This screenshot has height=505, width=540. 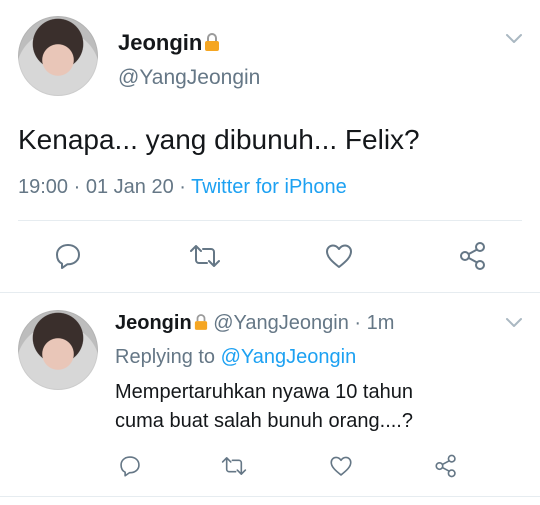 What do you see at coordinates (165, 357) in the screenshot?
I see `replying-to-label: Replying to` at bounding box center [165, 357].